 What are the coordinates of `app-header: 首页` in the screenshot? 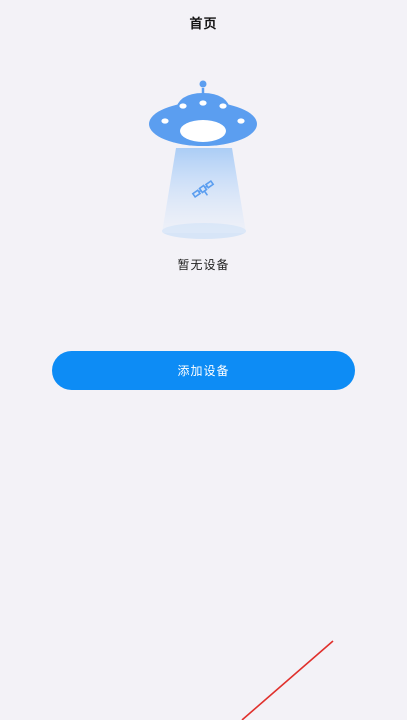 It's located at (203, 22).